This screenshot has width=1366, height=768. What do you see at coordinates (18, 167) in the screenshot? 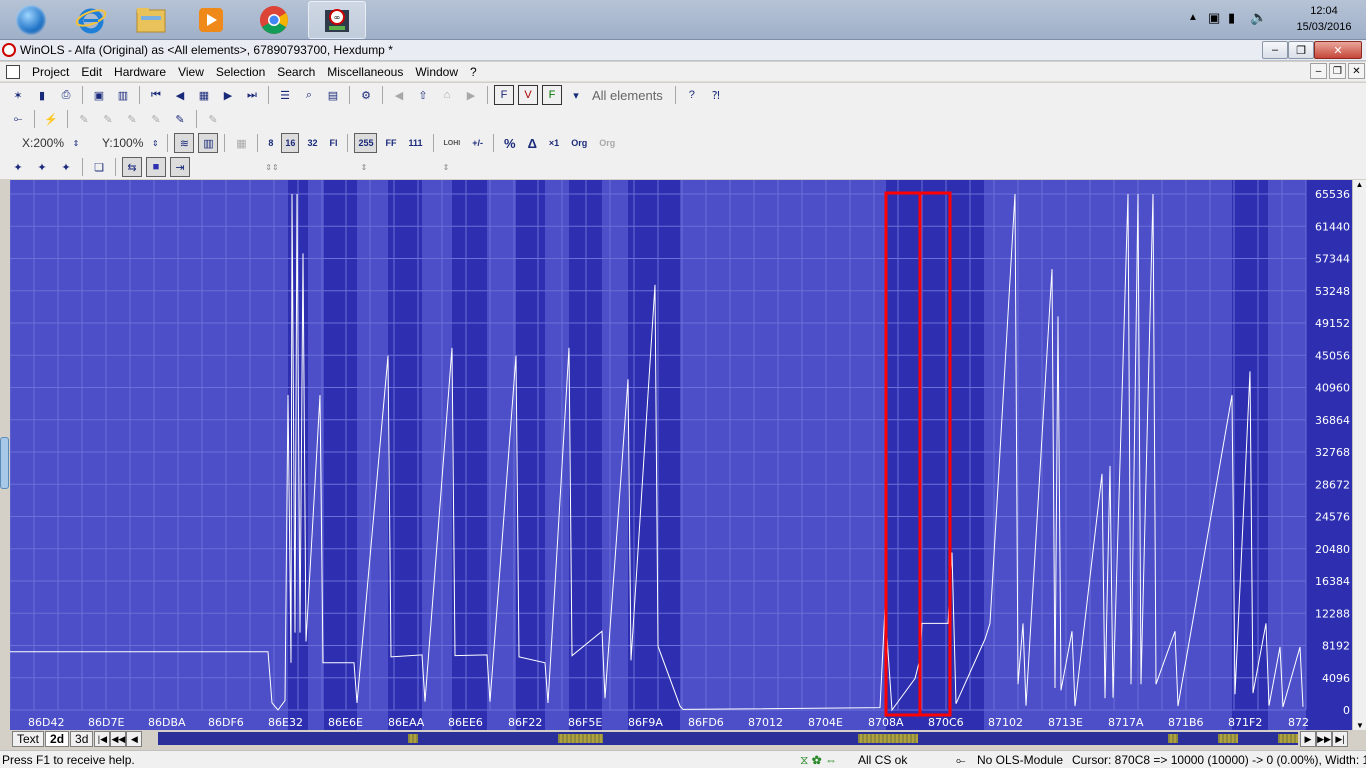
I see `edit-a-icon: ✦` at bounding box center [18, 167].